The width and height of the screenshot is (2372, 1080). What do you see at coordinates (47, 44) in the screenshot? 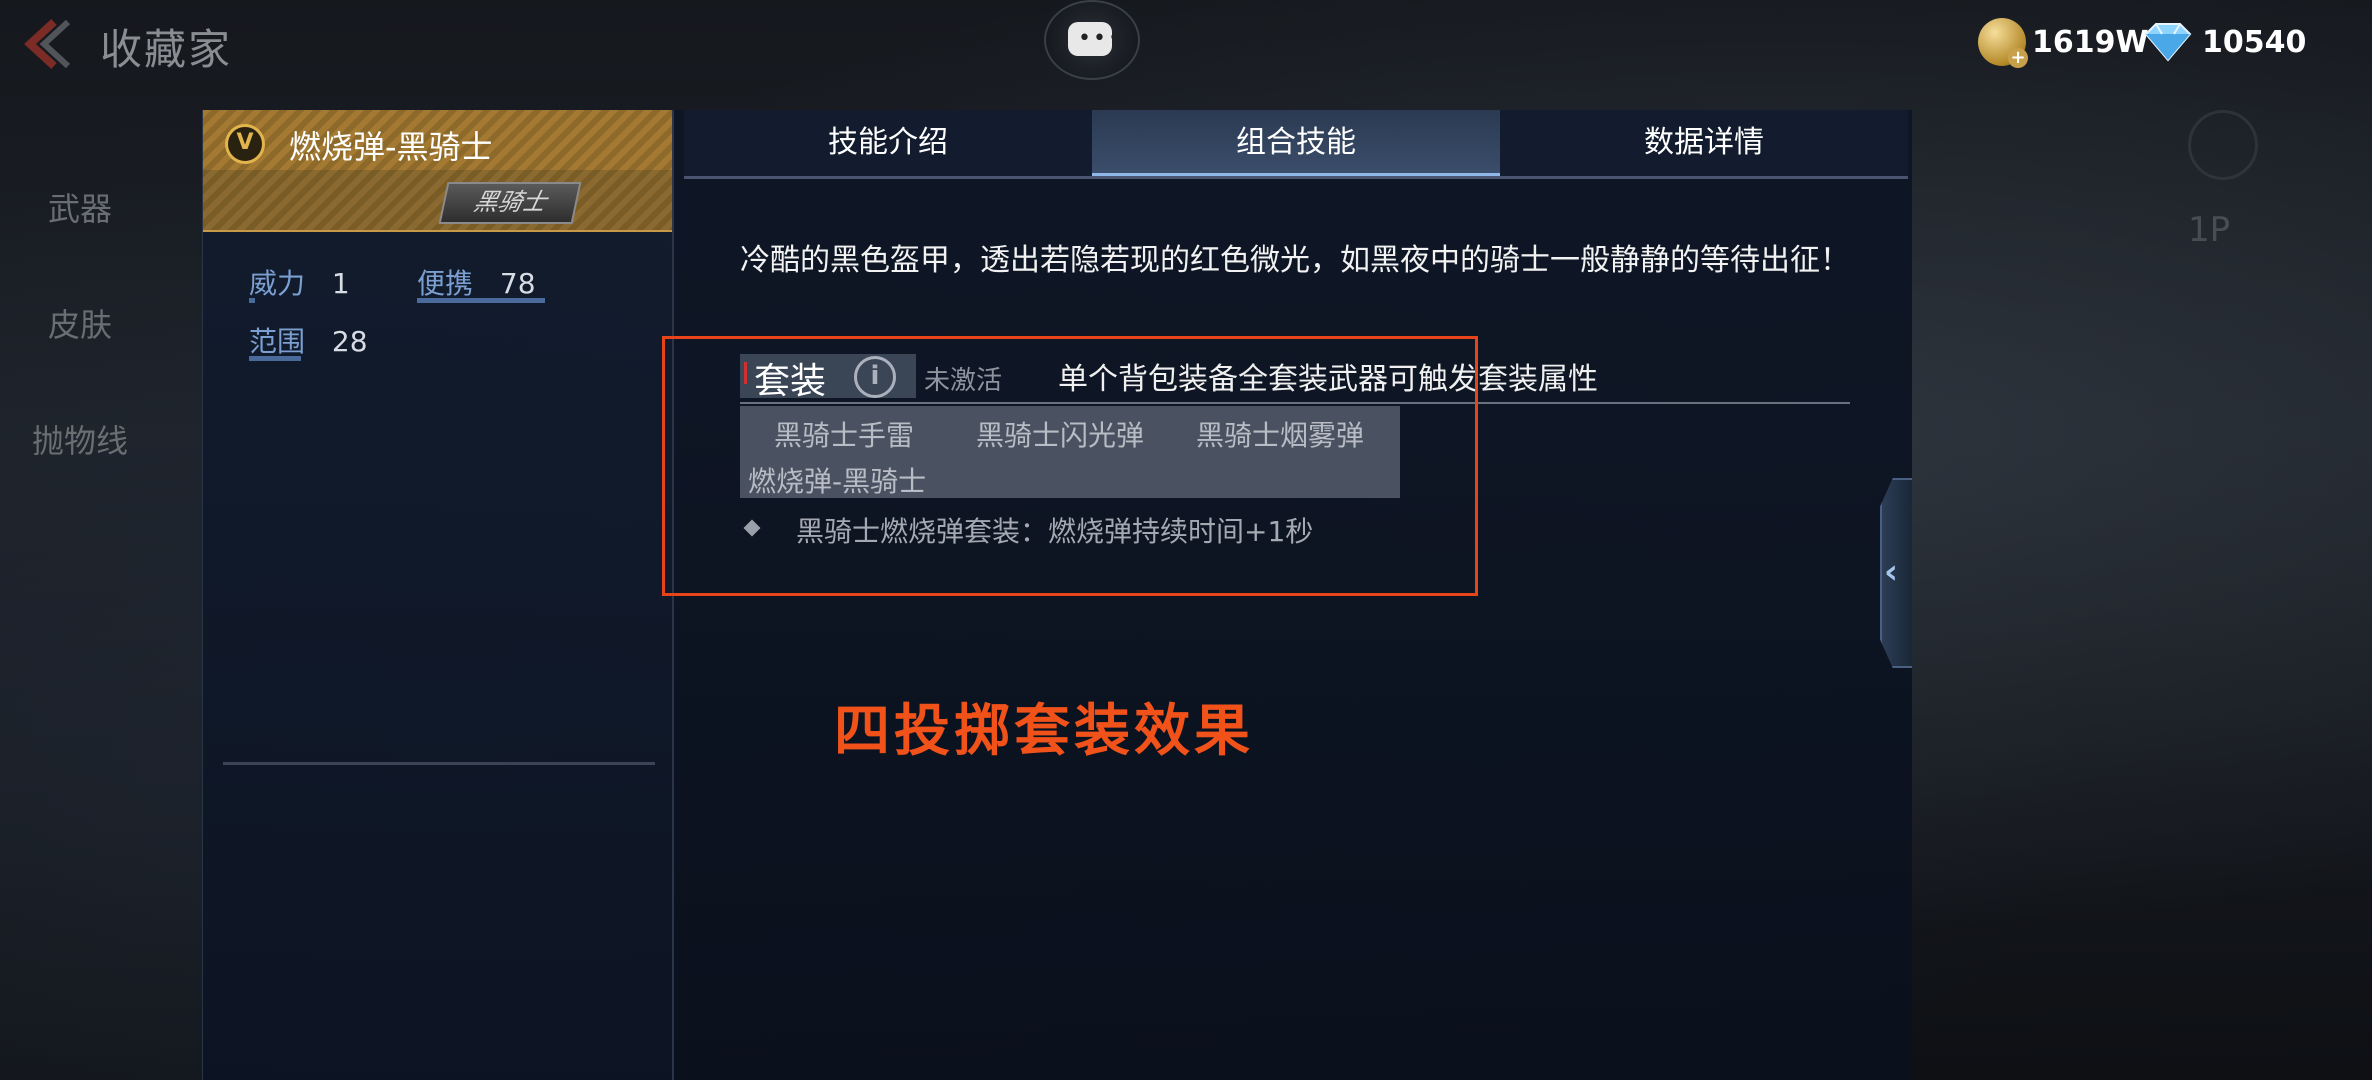
I see `back-arrow-icon` at bounding box center [47, 44].